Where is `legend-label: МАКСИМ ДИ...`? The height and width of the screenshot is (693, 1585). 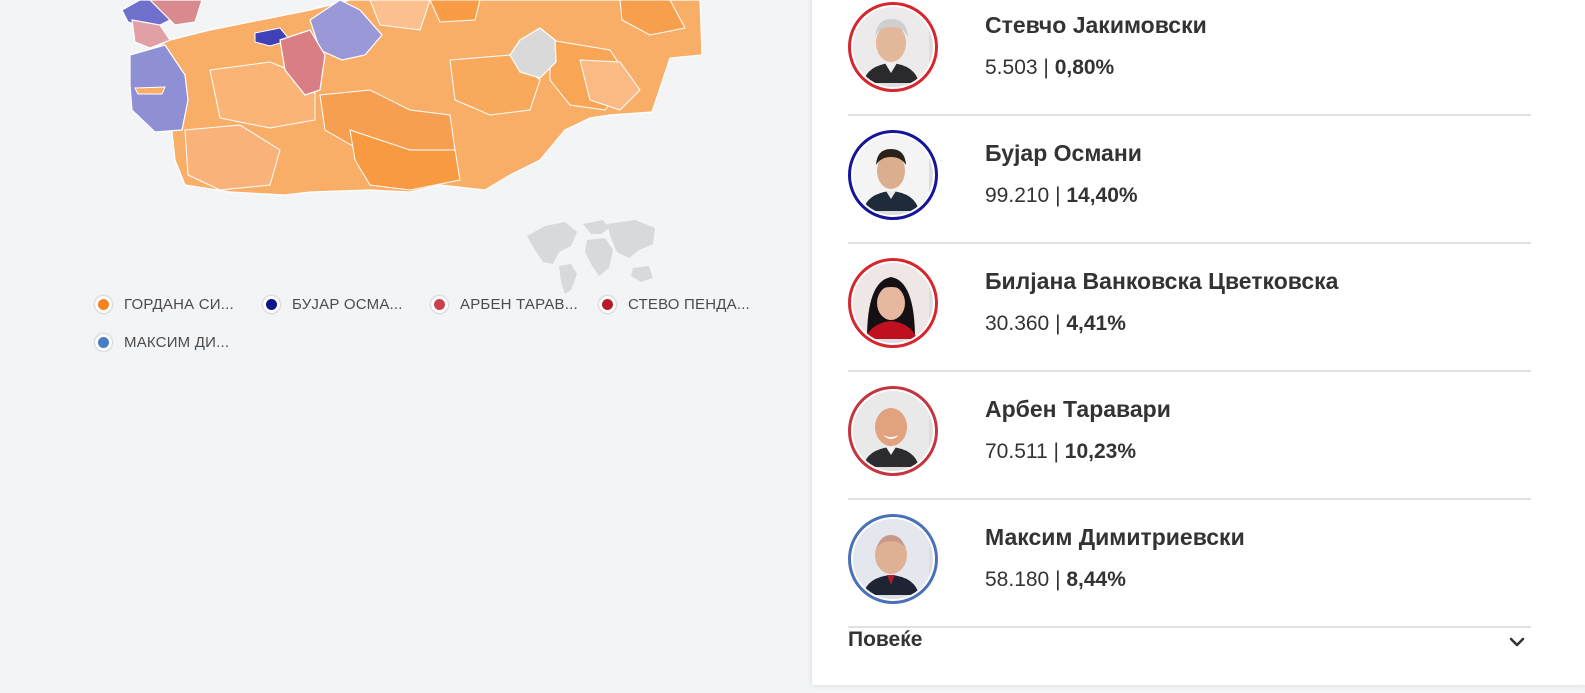
legend-label: МАКСИМ ДИ... is located at coordinates (177, 342).